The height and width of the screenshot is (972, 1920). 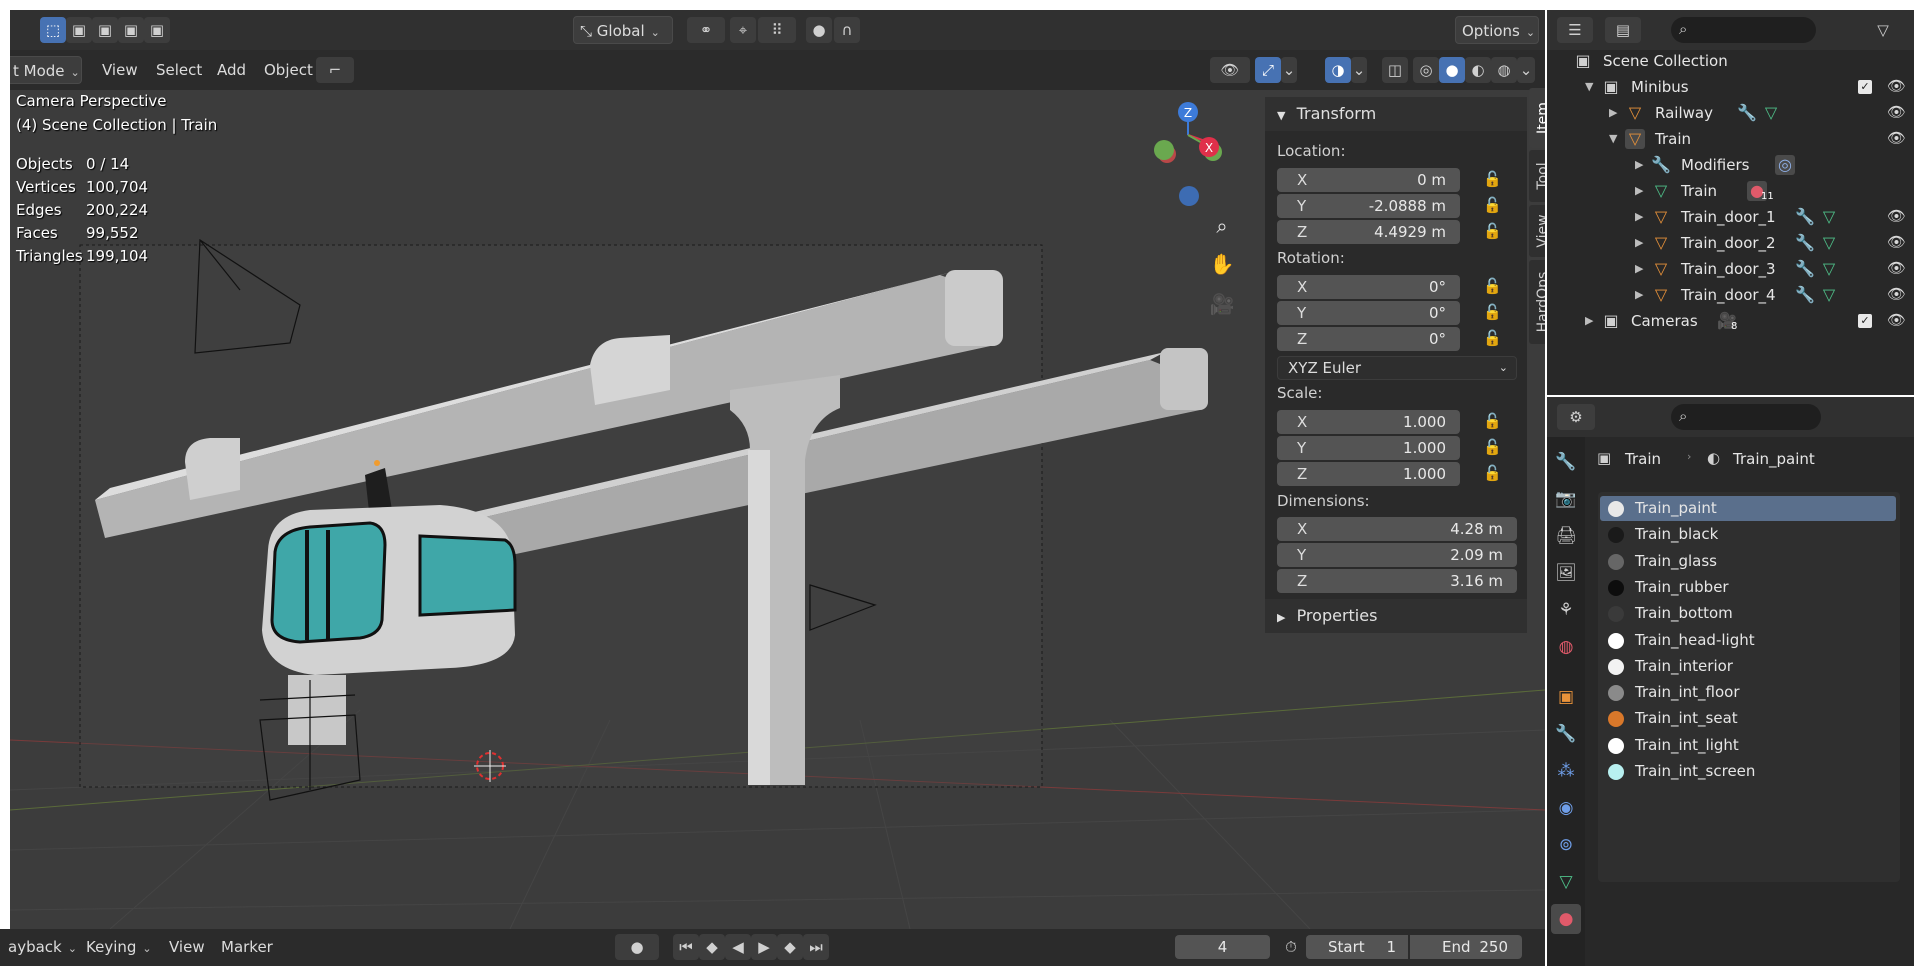 I want to click on physics-tab-icon: ◉, so click(x=1566, y=808).